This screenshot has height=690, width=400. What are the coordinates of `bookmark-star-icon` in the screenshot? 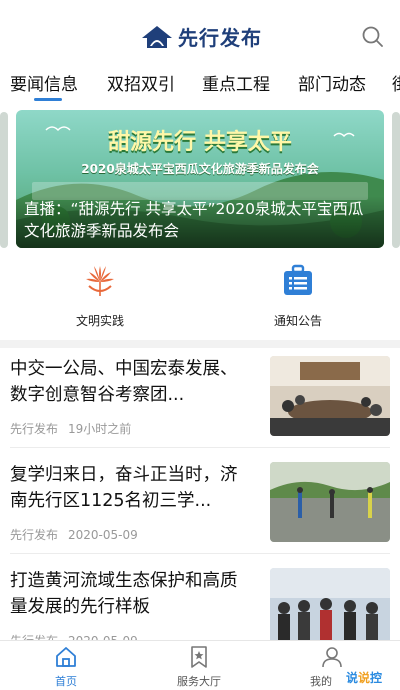 It's located at (199, 657).